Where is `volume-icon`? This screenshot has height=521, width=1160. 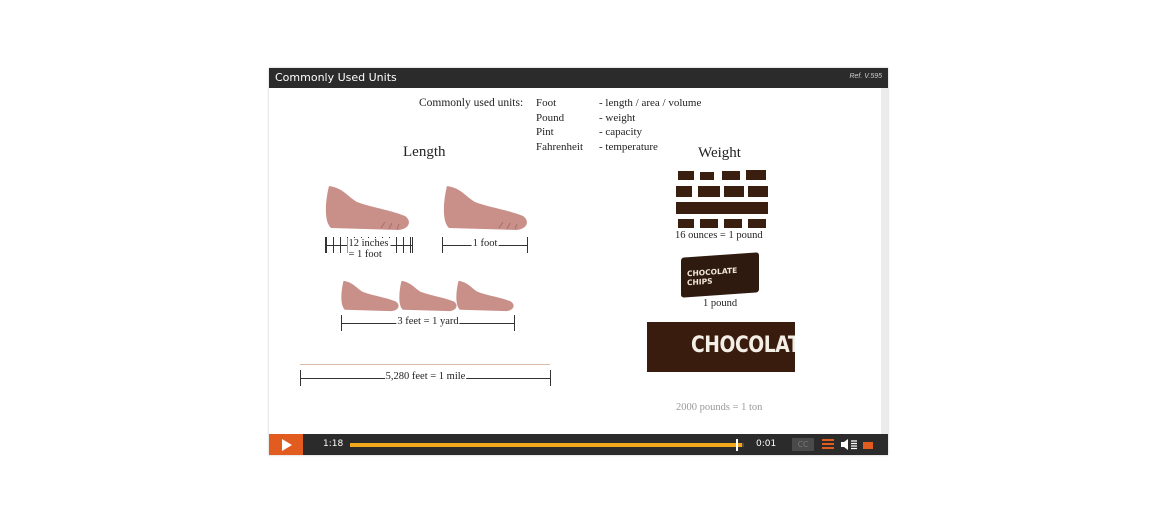
volume-icon is located at coordinates (849, 444).